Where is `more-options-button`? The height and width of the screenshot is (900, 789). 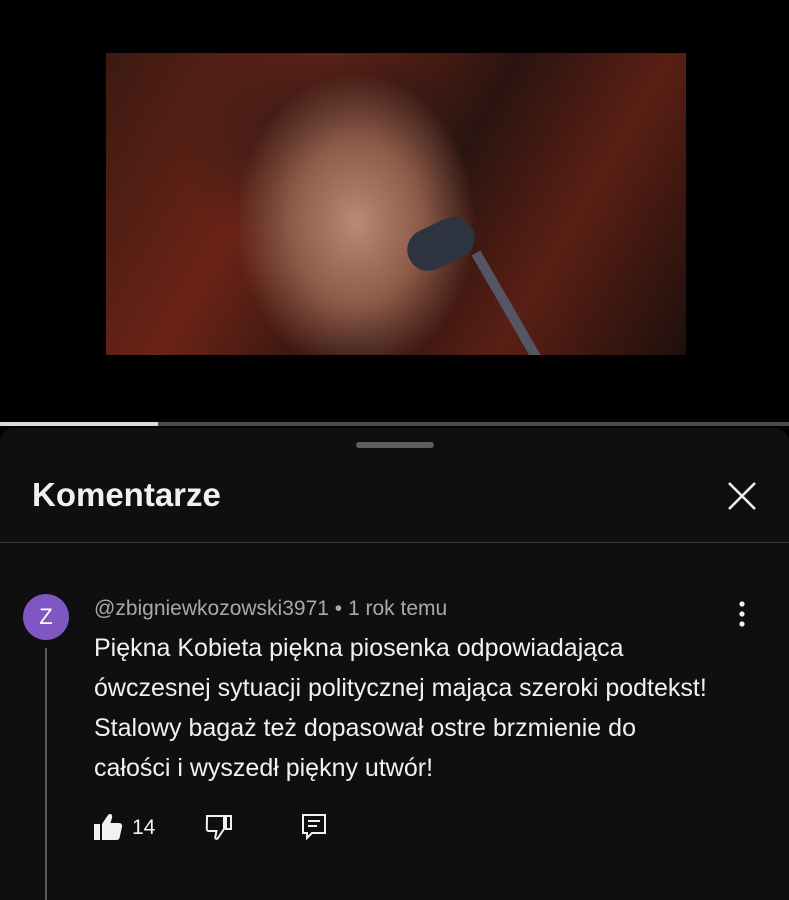
more-options-button is located at coordinates (742, 615).